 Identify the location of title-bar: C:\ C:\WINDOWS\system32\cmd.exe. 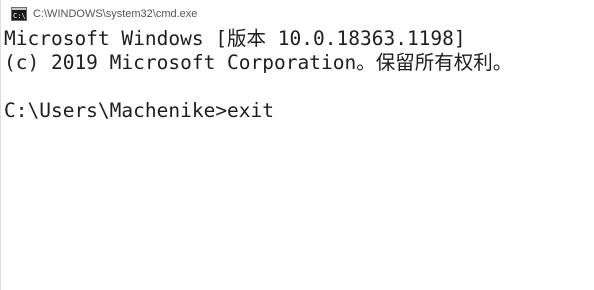
(297, 13).